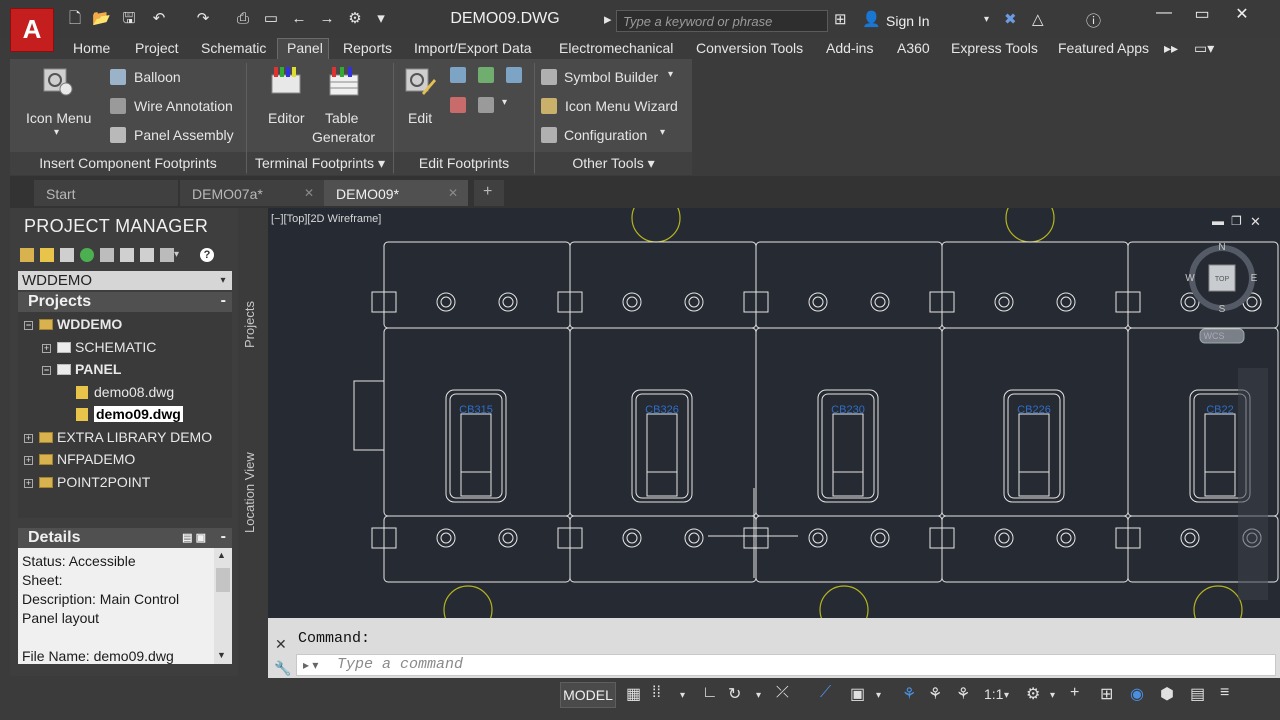 The height and width of the screenshot is (720, 1280). I want to click on scroll-down-icon: ▼, so click(221, 655).